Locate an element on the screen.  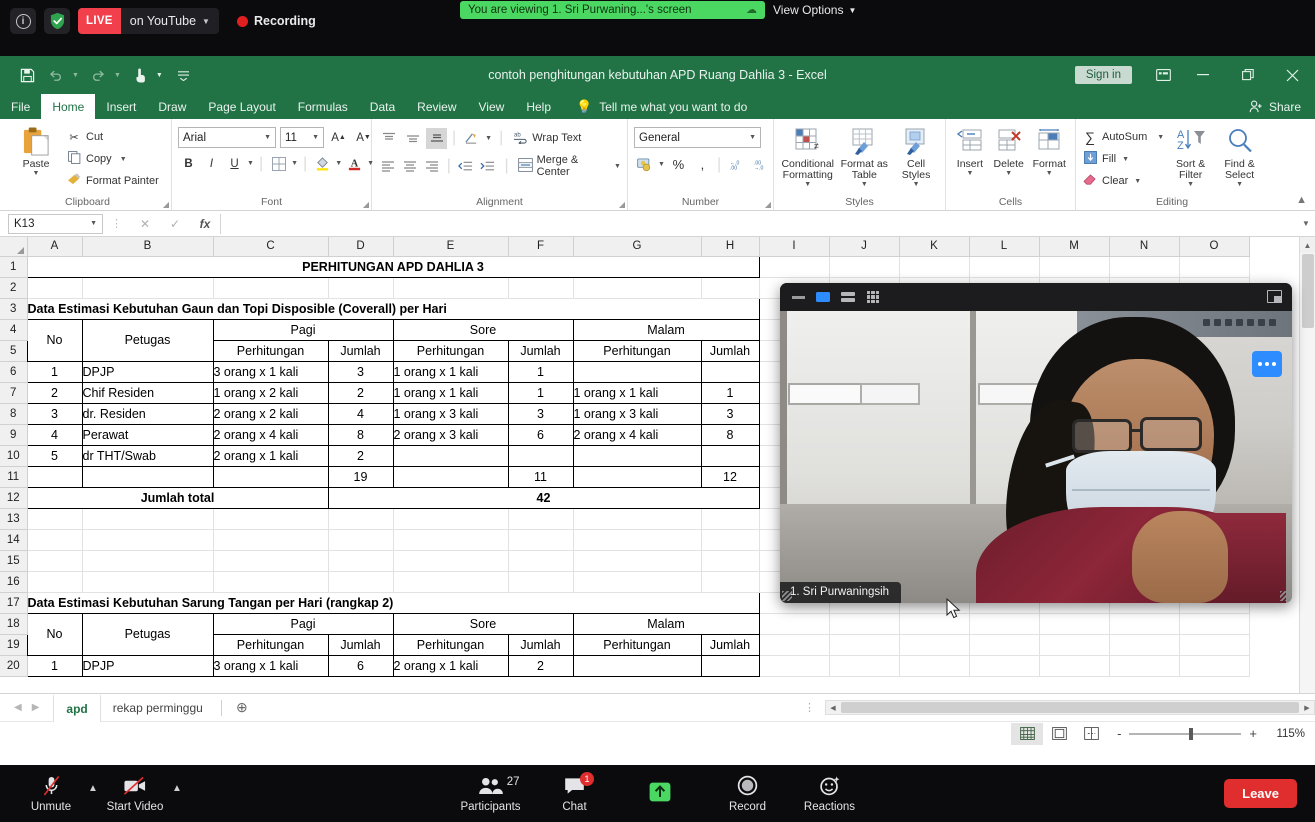
grid-cell-C20: 3 orang x 1 kali is located at coordinates (270, 665).